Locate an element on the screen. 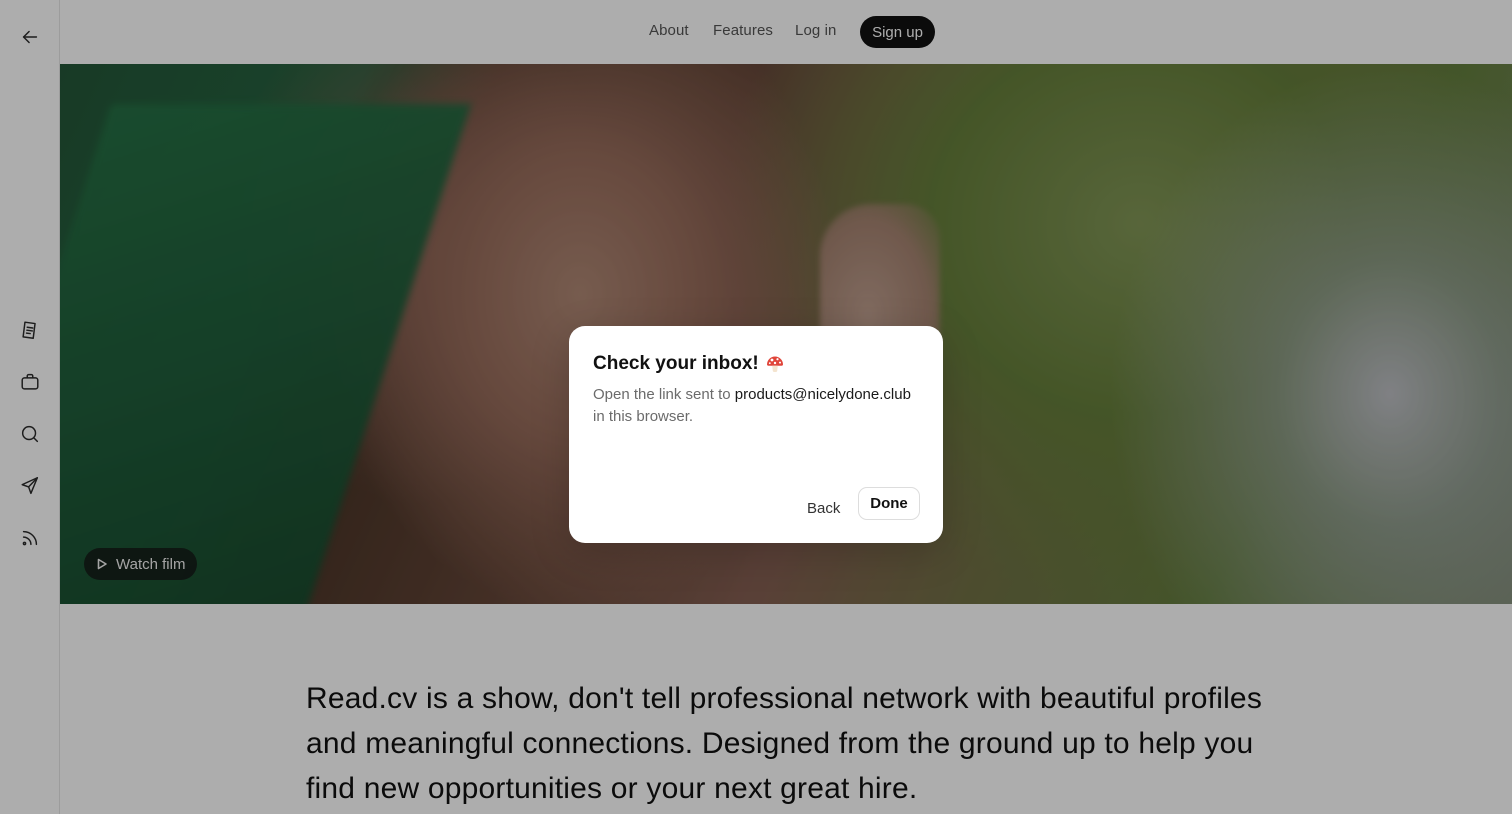 The image size is (1512, 814). dialog-title: Check your inbox! is located at coordinates (689, 364).